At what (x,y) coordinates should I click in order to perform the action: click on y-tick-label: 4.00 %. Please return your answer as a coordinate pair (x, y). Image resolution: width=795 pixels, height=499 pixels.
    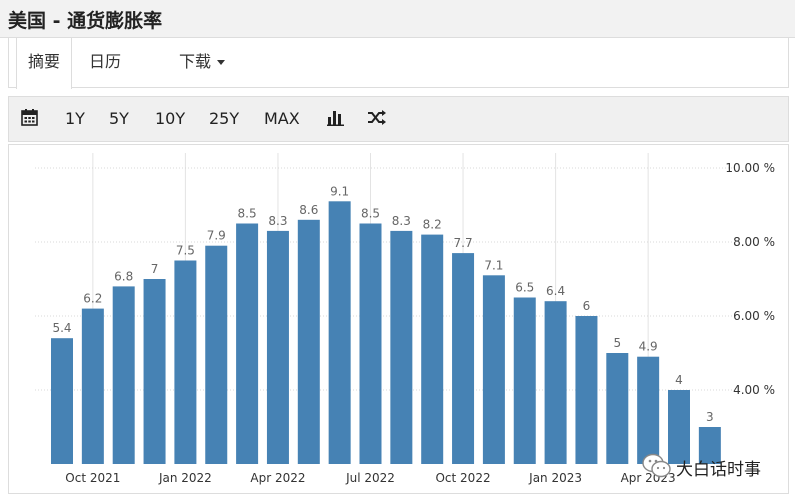
    Looking at the image, I should click on (754, 390).